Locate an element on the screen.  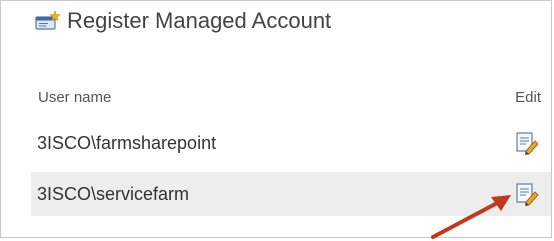
register-managed-account-link: Register Managed Account is located at coordinates (183, 21).